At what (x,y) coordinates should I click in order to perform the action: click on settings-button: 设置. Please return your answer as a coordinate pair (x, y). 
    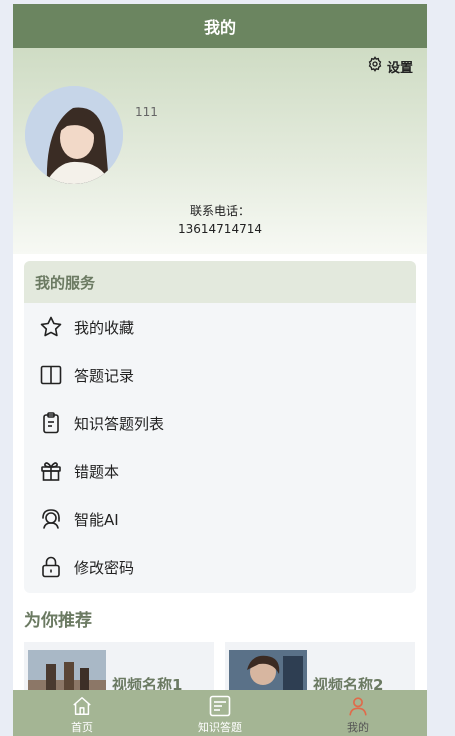
    Looking at the image, I should click on (390, 66).